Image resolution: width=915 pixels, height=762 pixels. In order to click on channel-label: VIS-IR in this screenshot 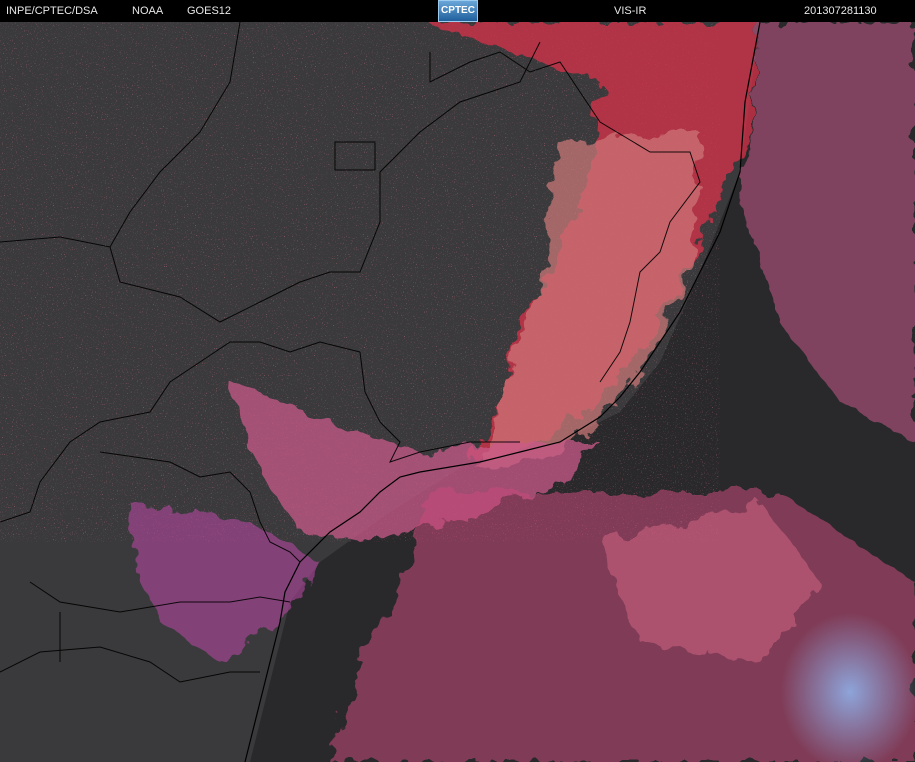, I will do `click(630, 11)`.